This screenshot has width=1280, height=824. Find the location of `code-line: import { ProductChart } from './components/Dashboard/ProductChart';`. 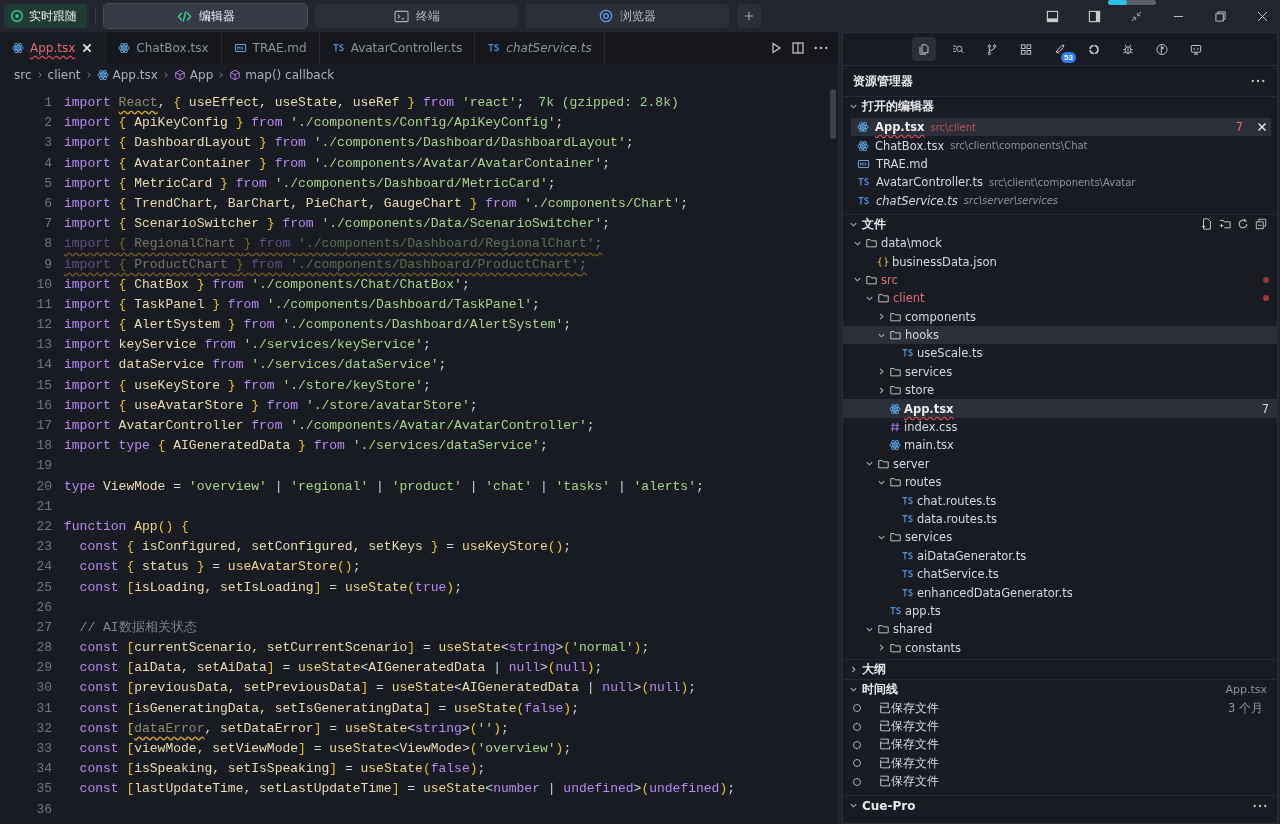

code-line: import { ProductChart } from './components/Dashboard/ProductChart'; is located at coordinates (325, 264).